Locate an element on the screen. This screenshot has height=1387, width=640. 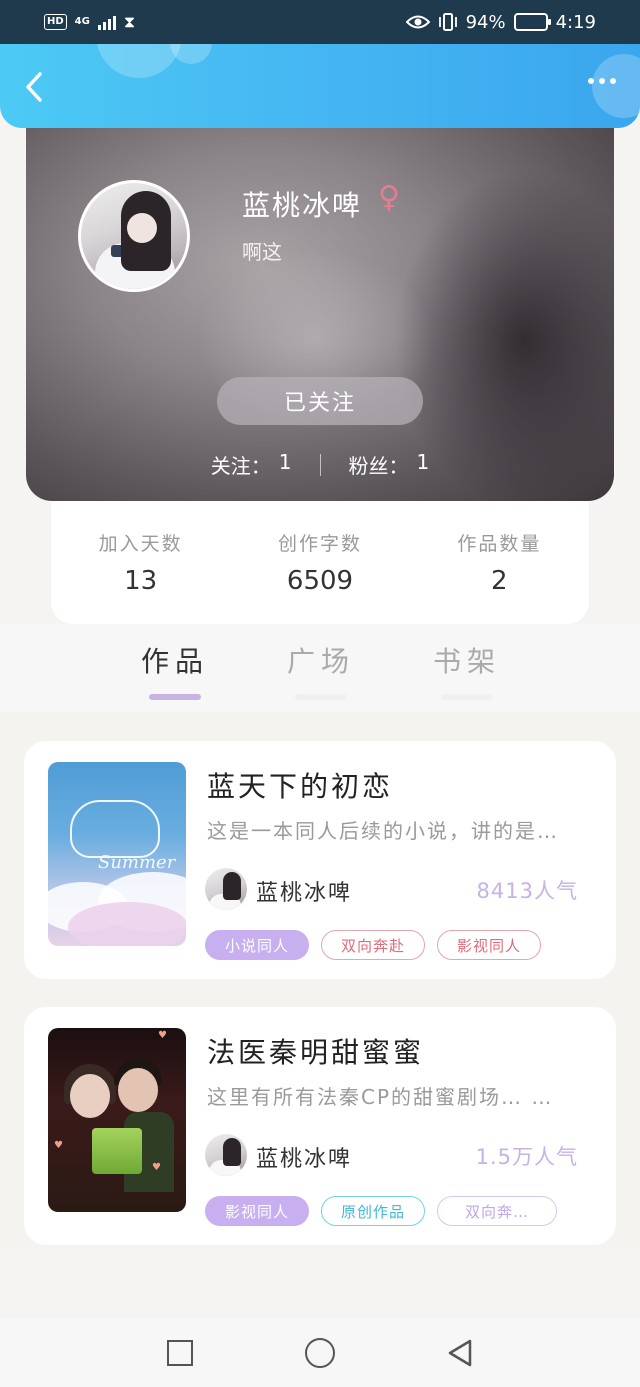
divider is located at coordinates (320, 464).